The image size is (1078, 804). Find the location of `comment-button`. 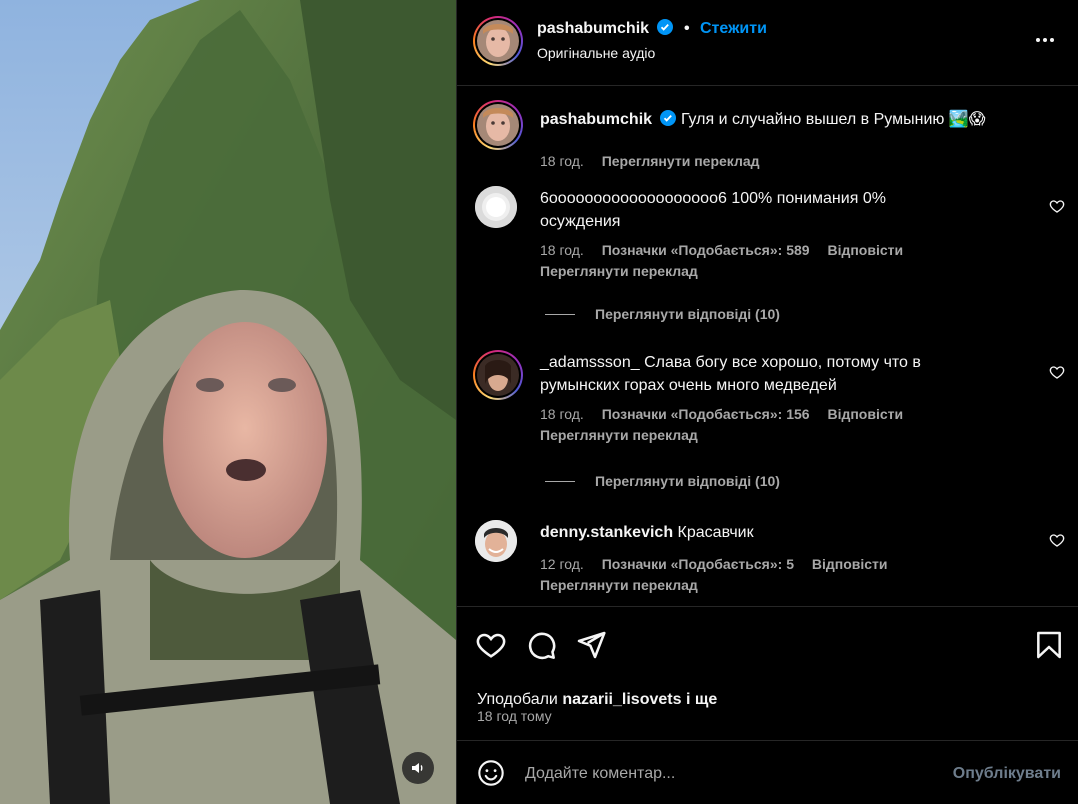

comment-button is located at coordinates (541, 645).